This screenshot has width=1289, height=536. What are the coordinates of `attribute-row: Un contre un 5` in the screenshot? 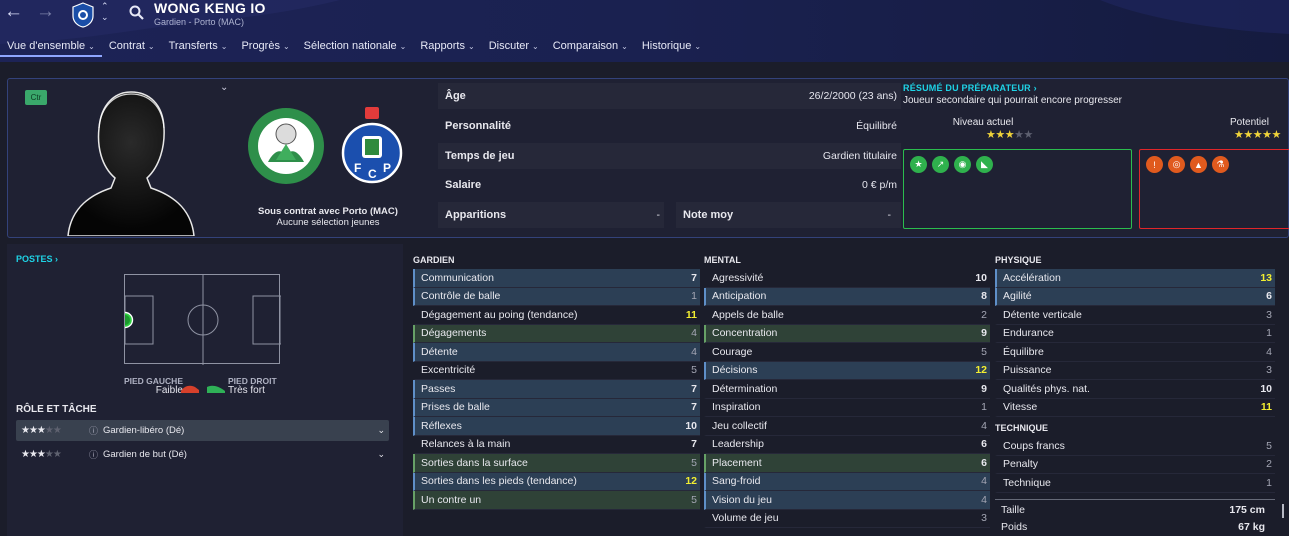 It's located at (556, 500).